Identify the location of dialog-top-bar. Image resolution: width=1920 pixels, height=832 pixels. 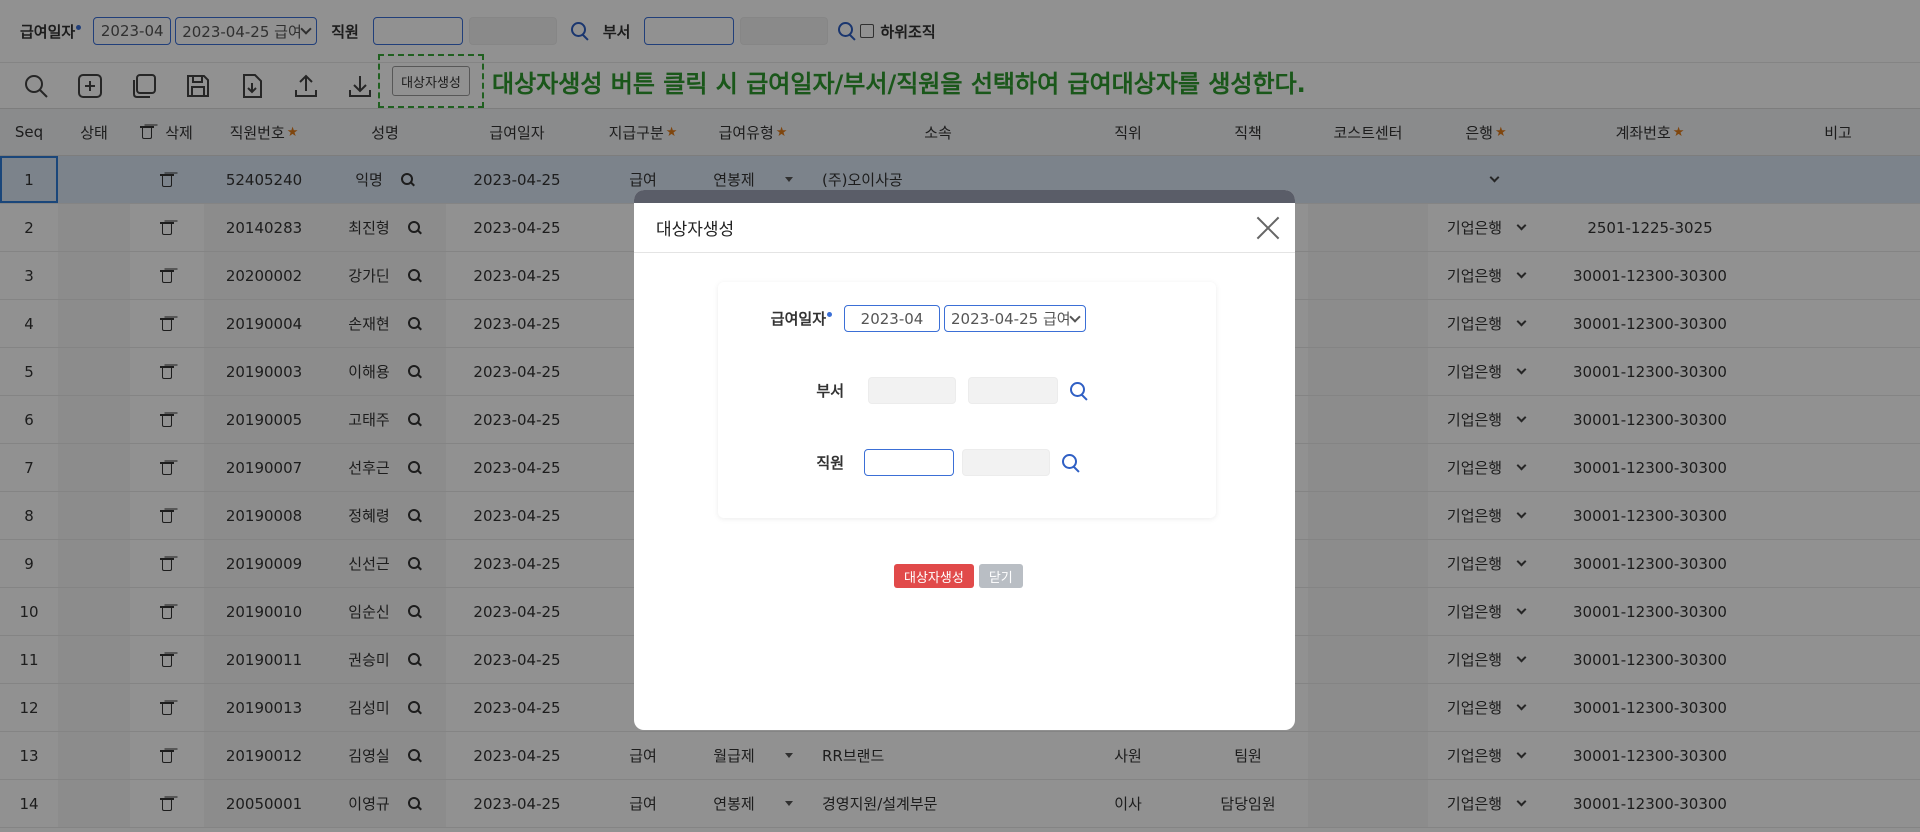
(964, 196).